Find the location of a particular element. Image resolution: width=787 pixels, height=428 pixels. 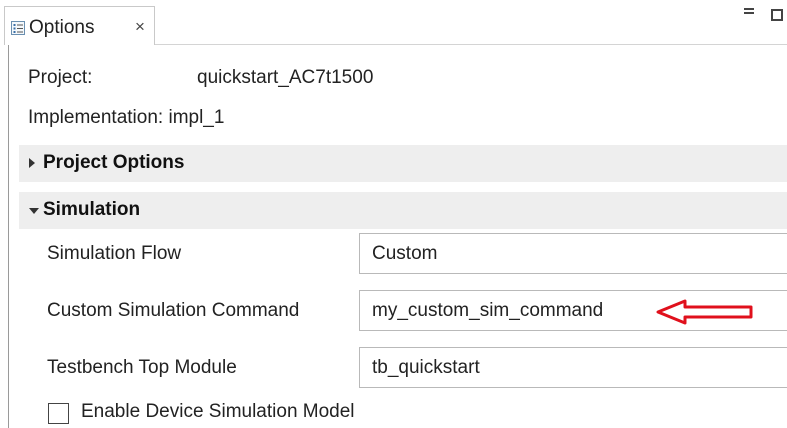

editor-tab-bar: Options × is located at coordinates (393, 22).